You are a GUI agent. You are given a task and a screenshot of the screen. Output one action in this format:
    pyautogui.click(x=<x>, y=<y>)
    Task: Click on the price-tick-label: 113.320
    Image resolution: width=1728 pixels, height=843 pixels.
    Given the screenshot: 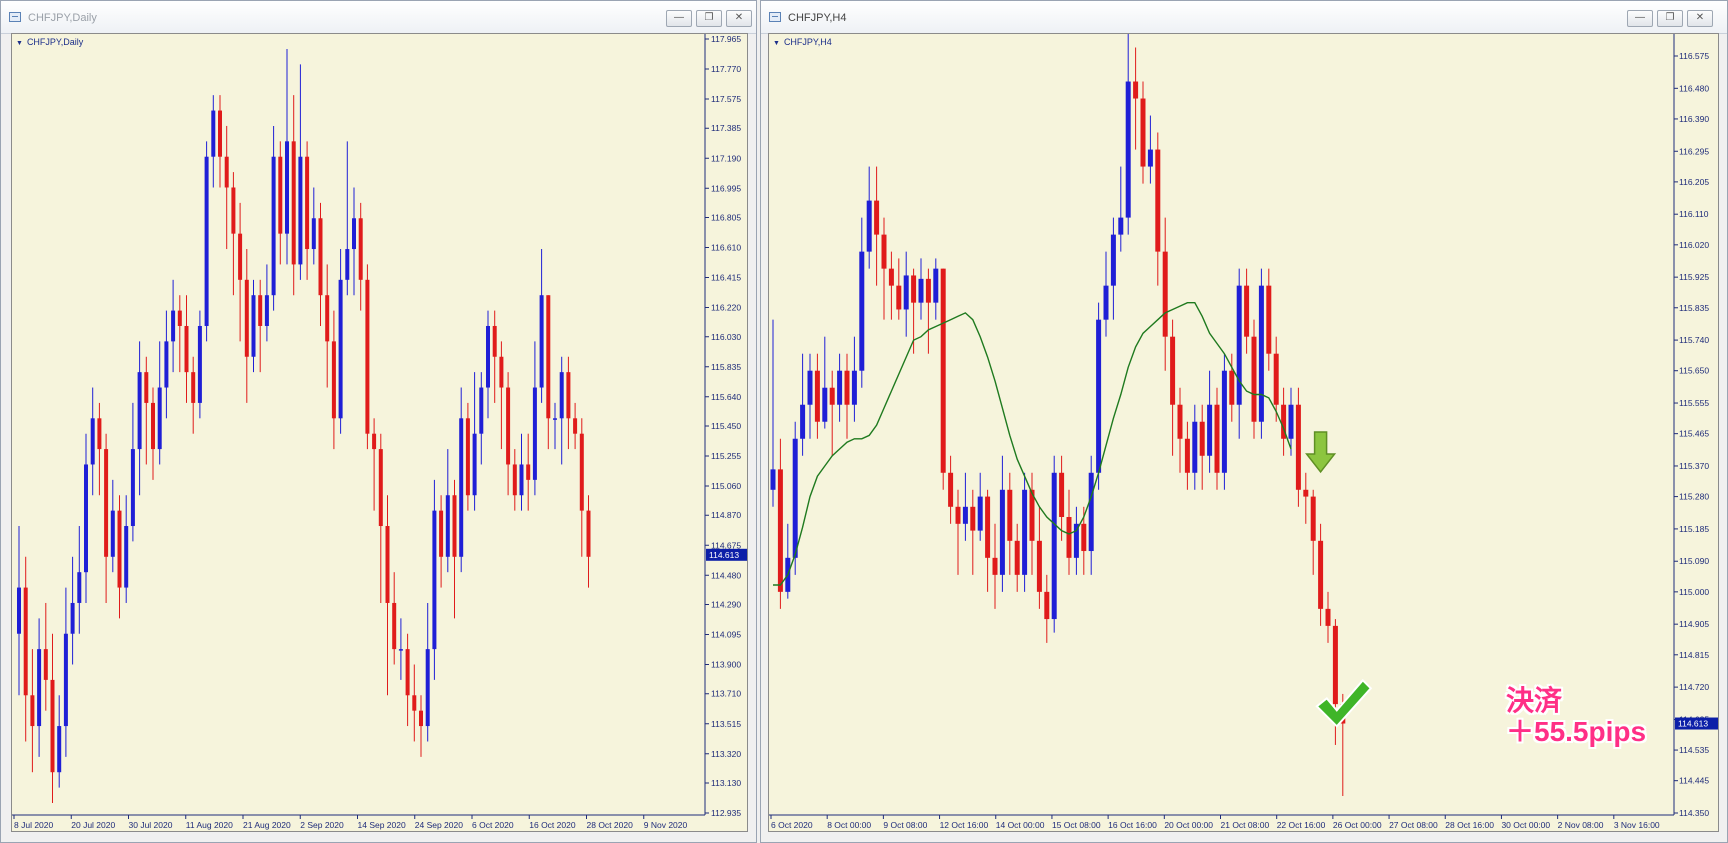 What is the action you would take?
    pyautogui.click(x=726, y=754)
    